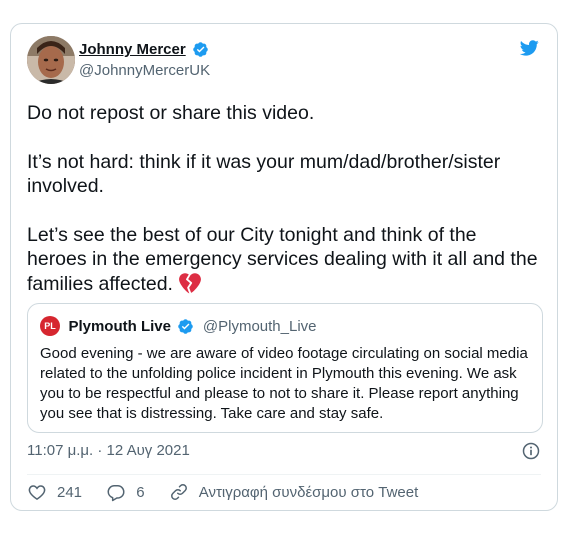 This screenshot has height=535, width=578. Describe the element at coordinates (144, 60) in the screenshot. I see `author-name-block: Johnny Mercer @JohnnyMercerUK` at that location.